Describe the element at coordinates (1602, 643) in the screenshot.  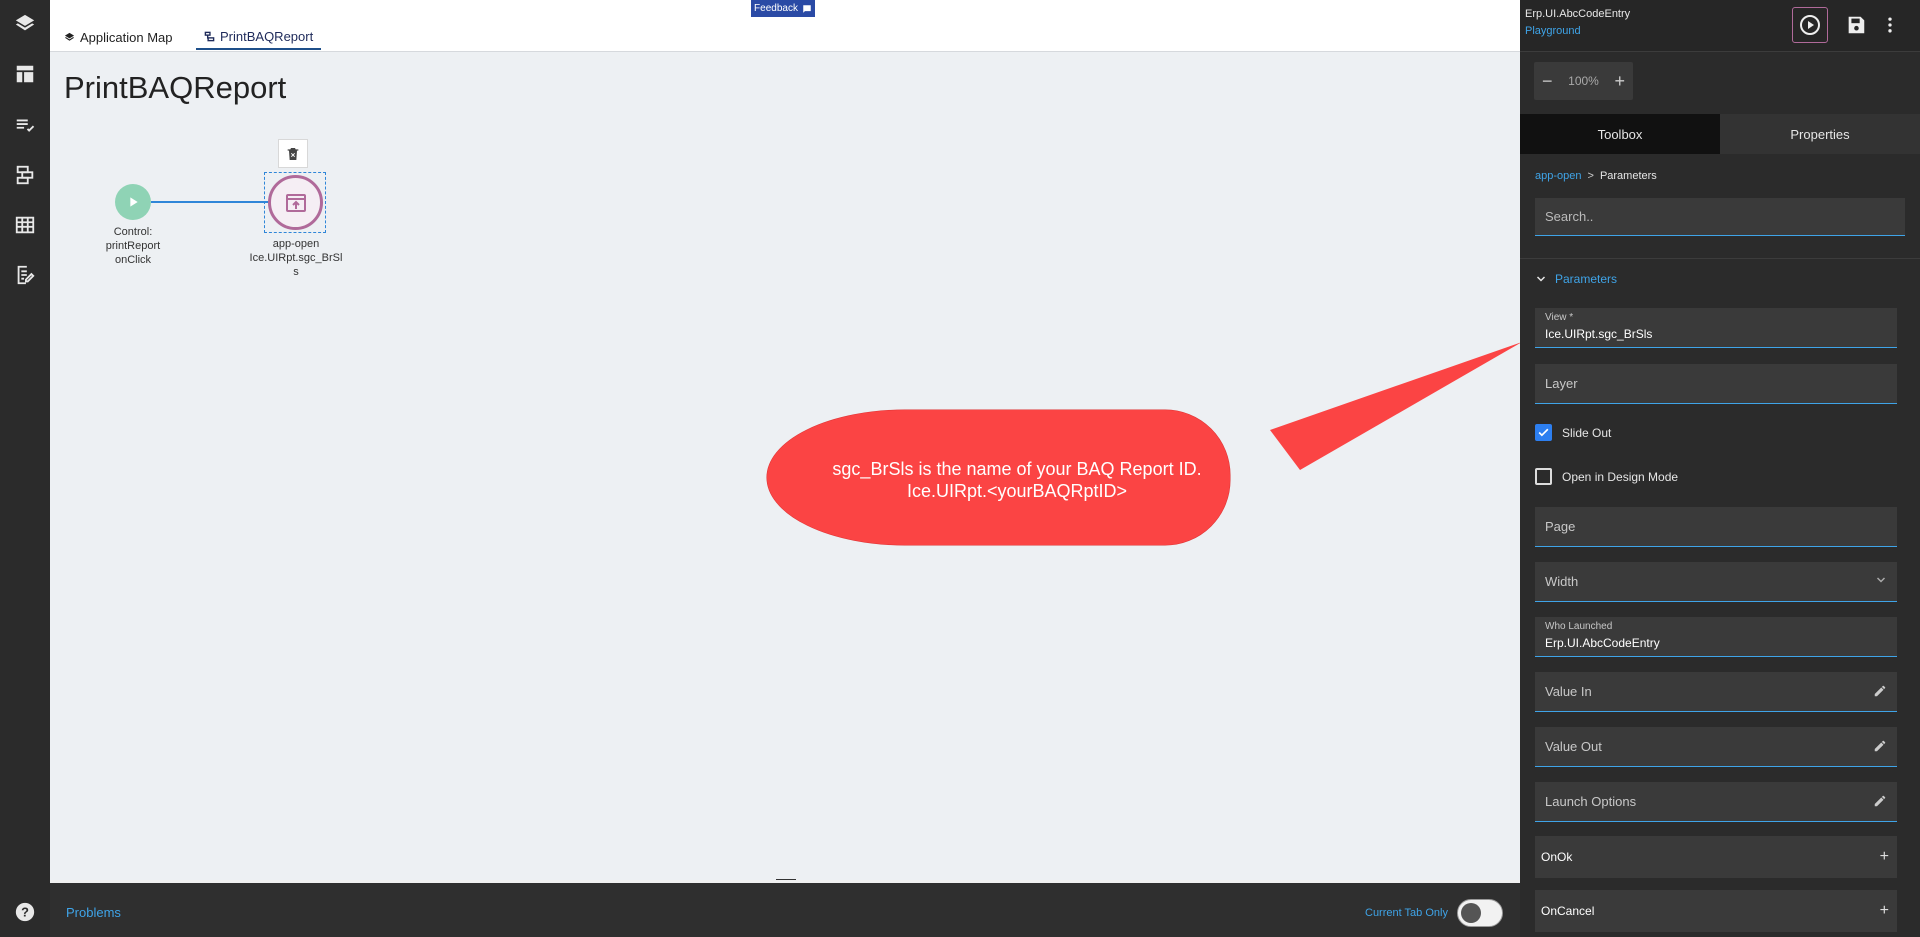
I see `who-launched-value: Erp.UI.AbcCodeEntry` at that location.